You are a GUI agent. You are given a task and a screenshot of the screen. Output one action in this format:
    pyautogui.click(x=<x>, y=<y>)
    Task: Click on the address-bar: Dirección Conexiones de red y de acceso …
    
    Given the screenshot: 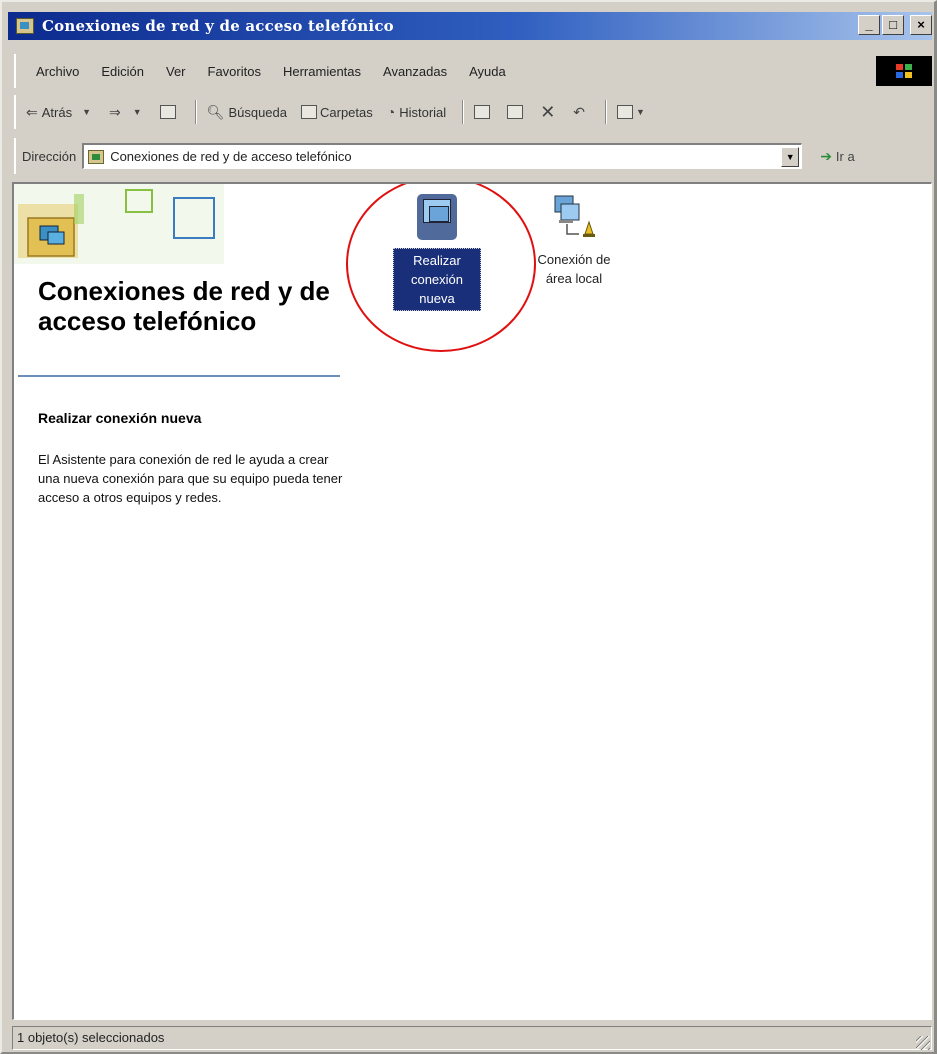 What is the action you would take?
    pyautogui.click(x=473, y=156)
    